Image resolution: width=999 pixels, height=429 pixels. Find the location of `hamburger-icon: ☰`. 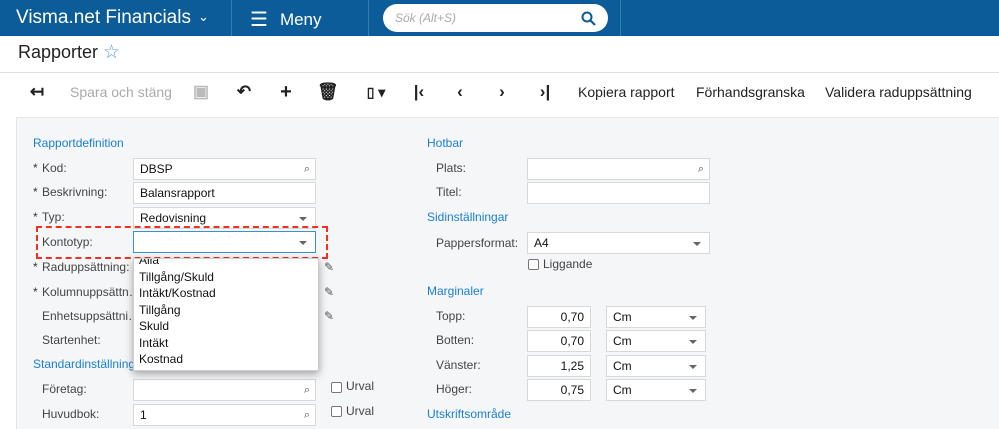

hamburger-icon: ☰ is located at coordinates (259, 20).